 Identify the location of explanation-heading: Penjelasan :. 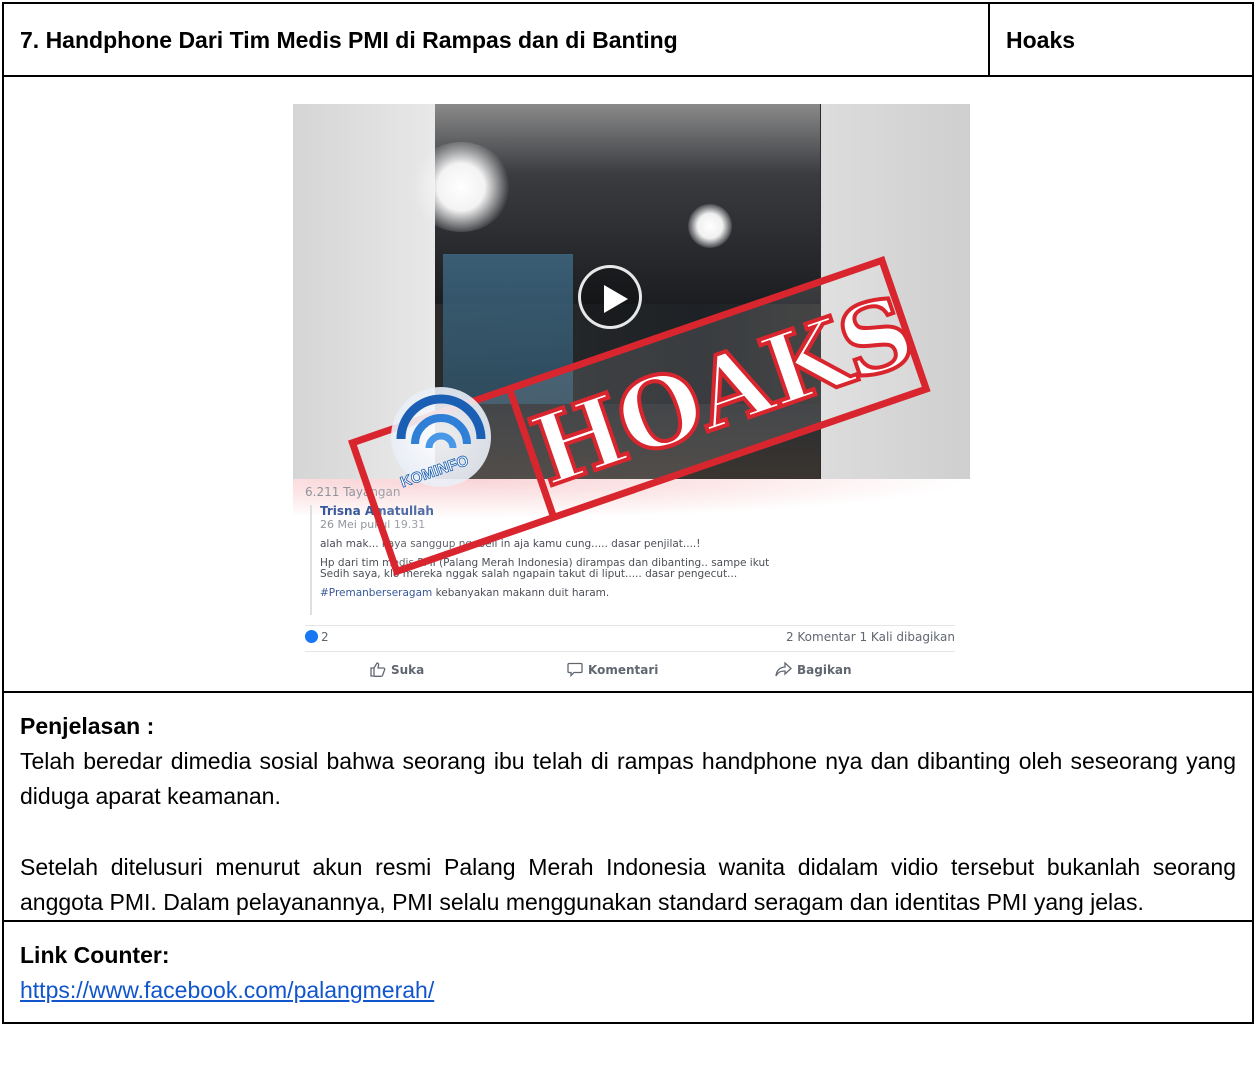
(87, 726).